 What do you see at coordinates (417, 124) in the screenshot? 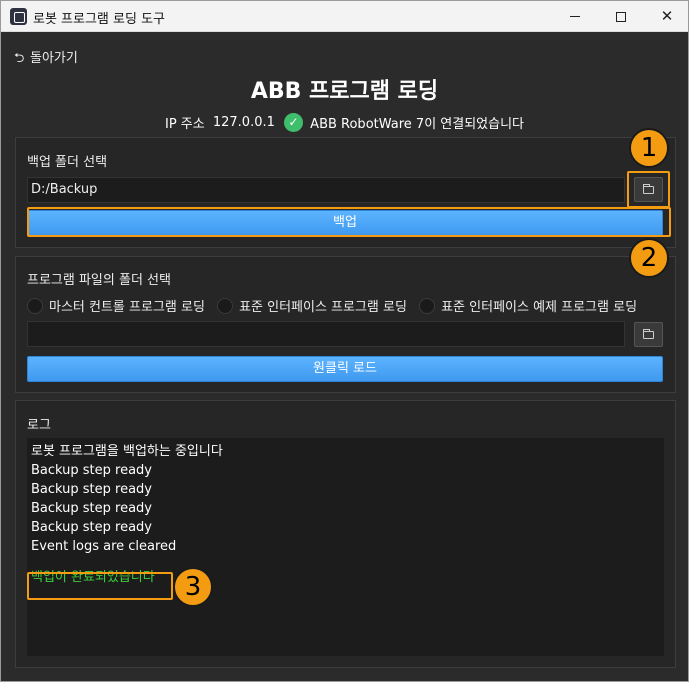
I see `connection-status-text: ABB RobotWare 7이 연결되었습니다` at bounding box center [417, 124].